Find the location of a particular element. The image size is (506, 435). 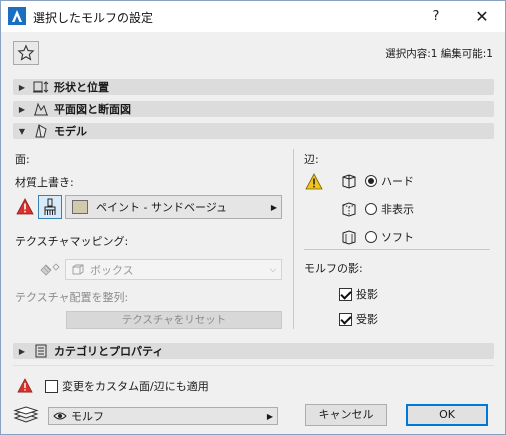

layer-select: モルフ ▶ is located at coordinates (163, 416).